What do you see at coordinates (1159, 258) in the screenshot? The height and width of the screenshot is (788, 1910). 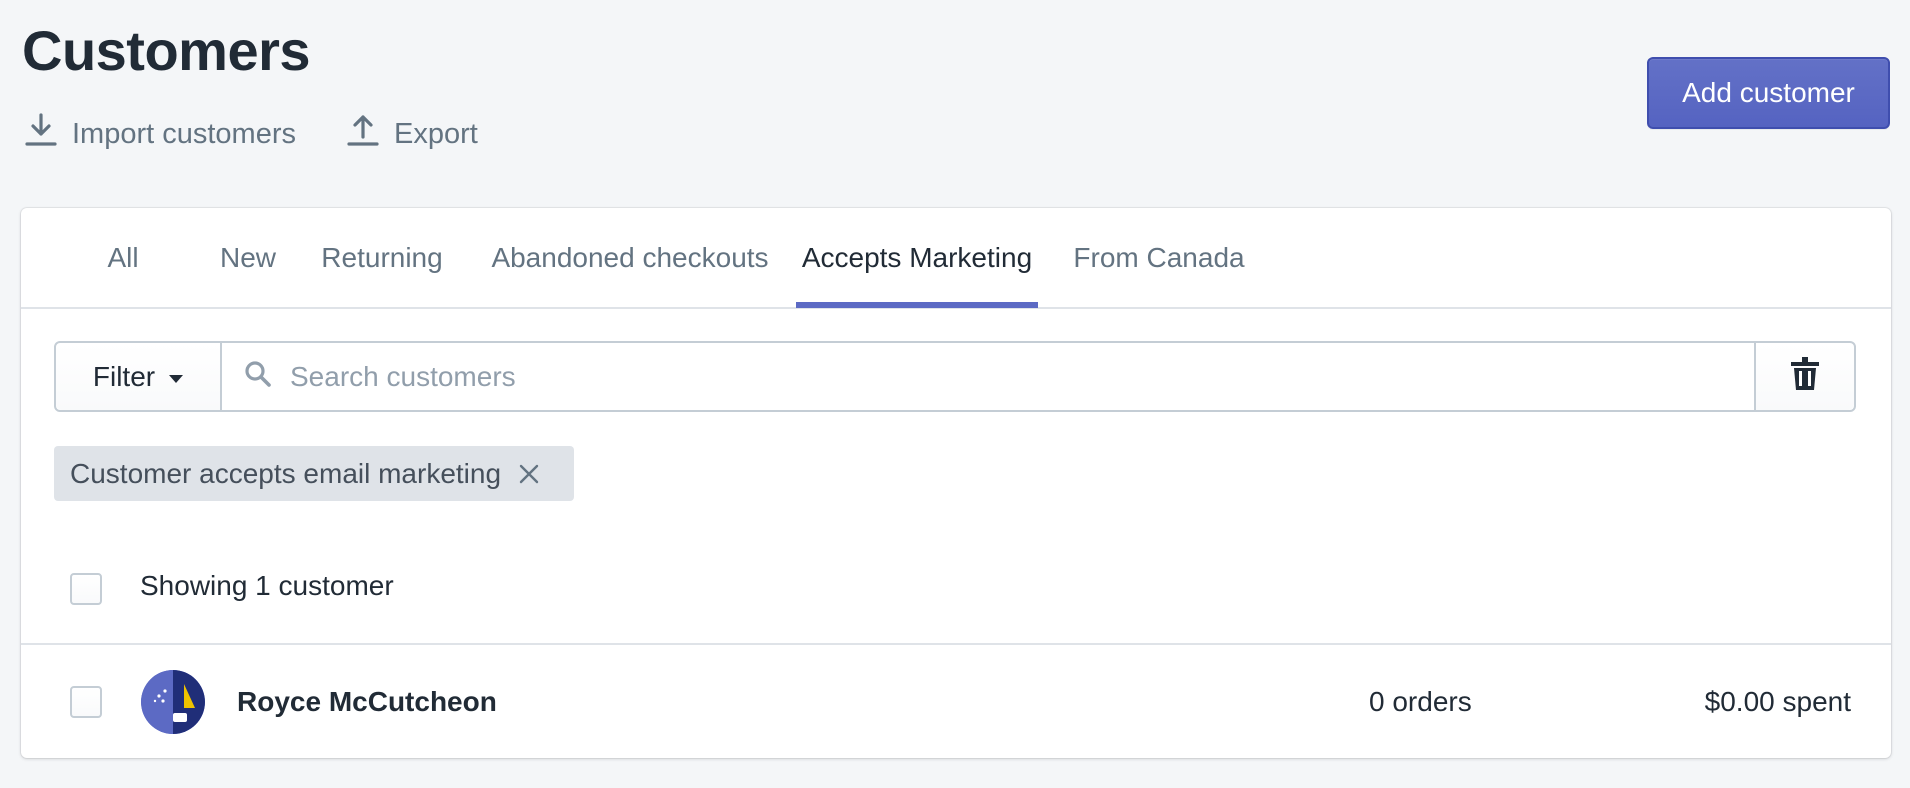 I see `tab-from-canada: From Canada` at bounding box center [1159, 258].